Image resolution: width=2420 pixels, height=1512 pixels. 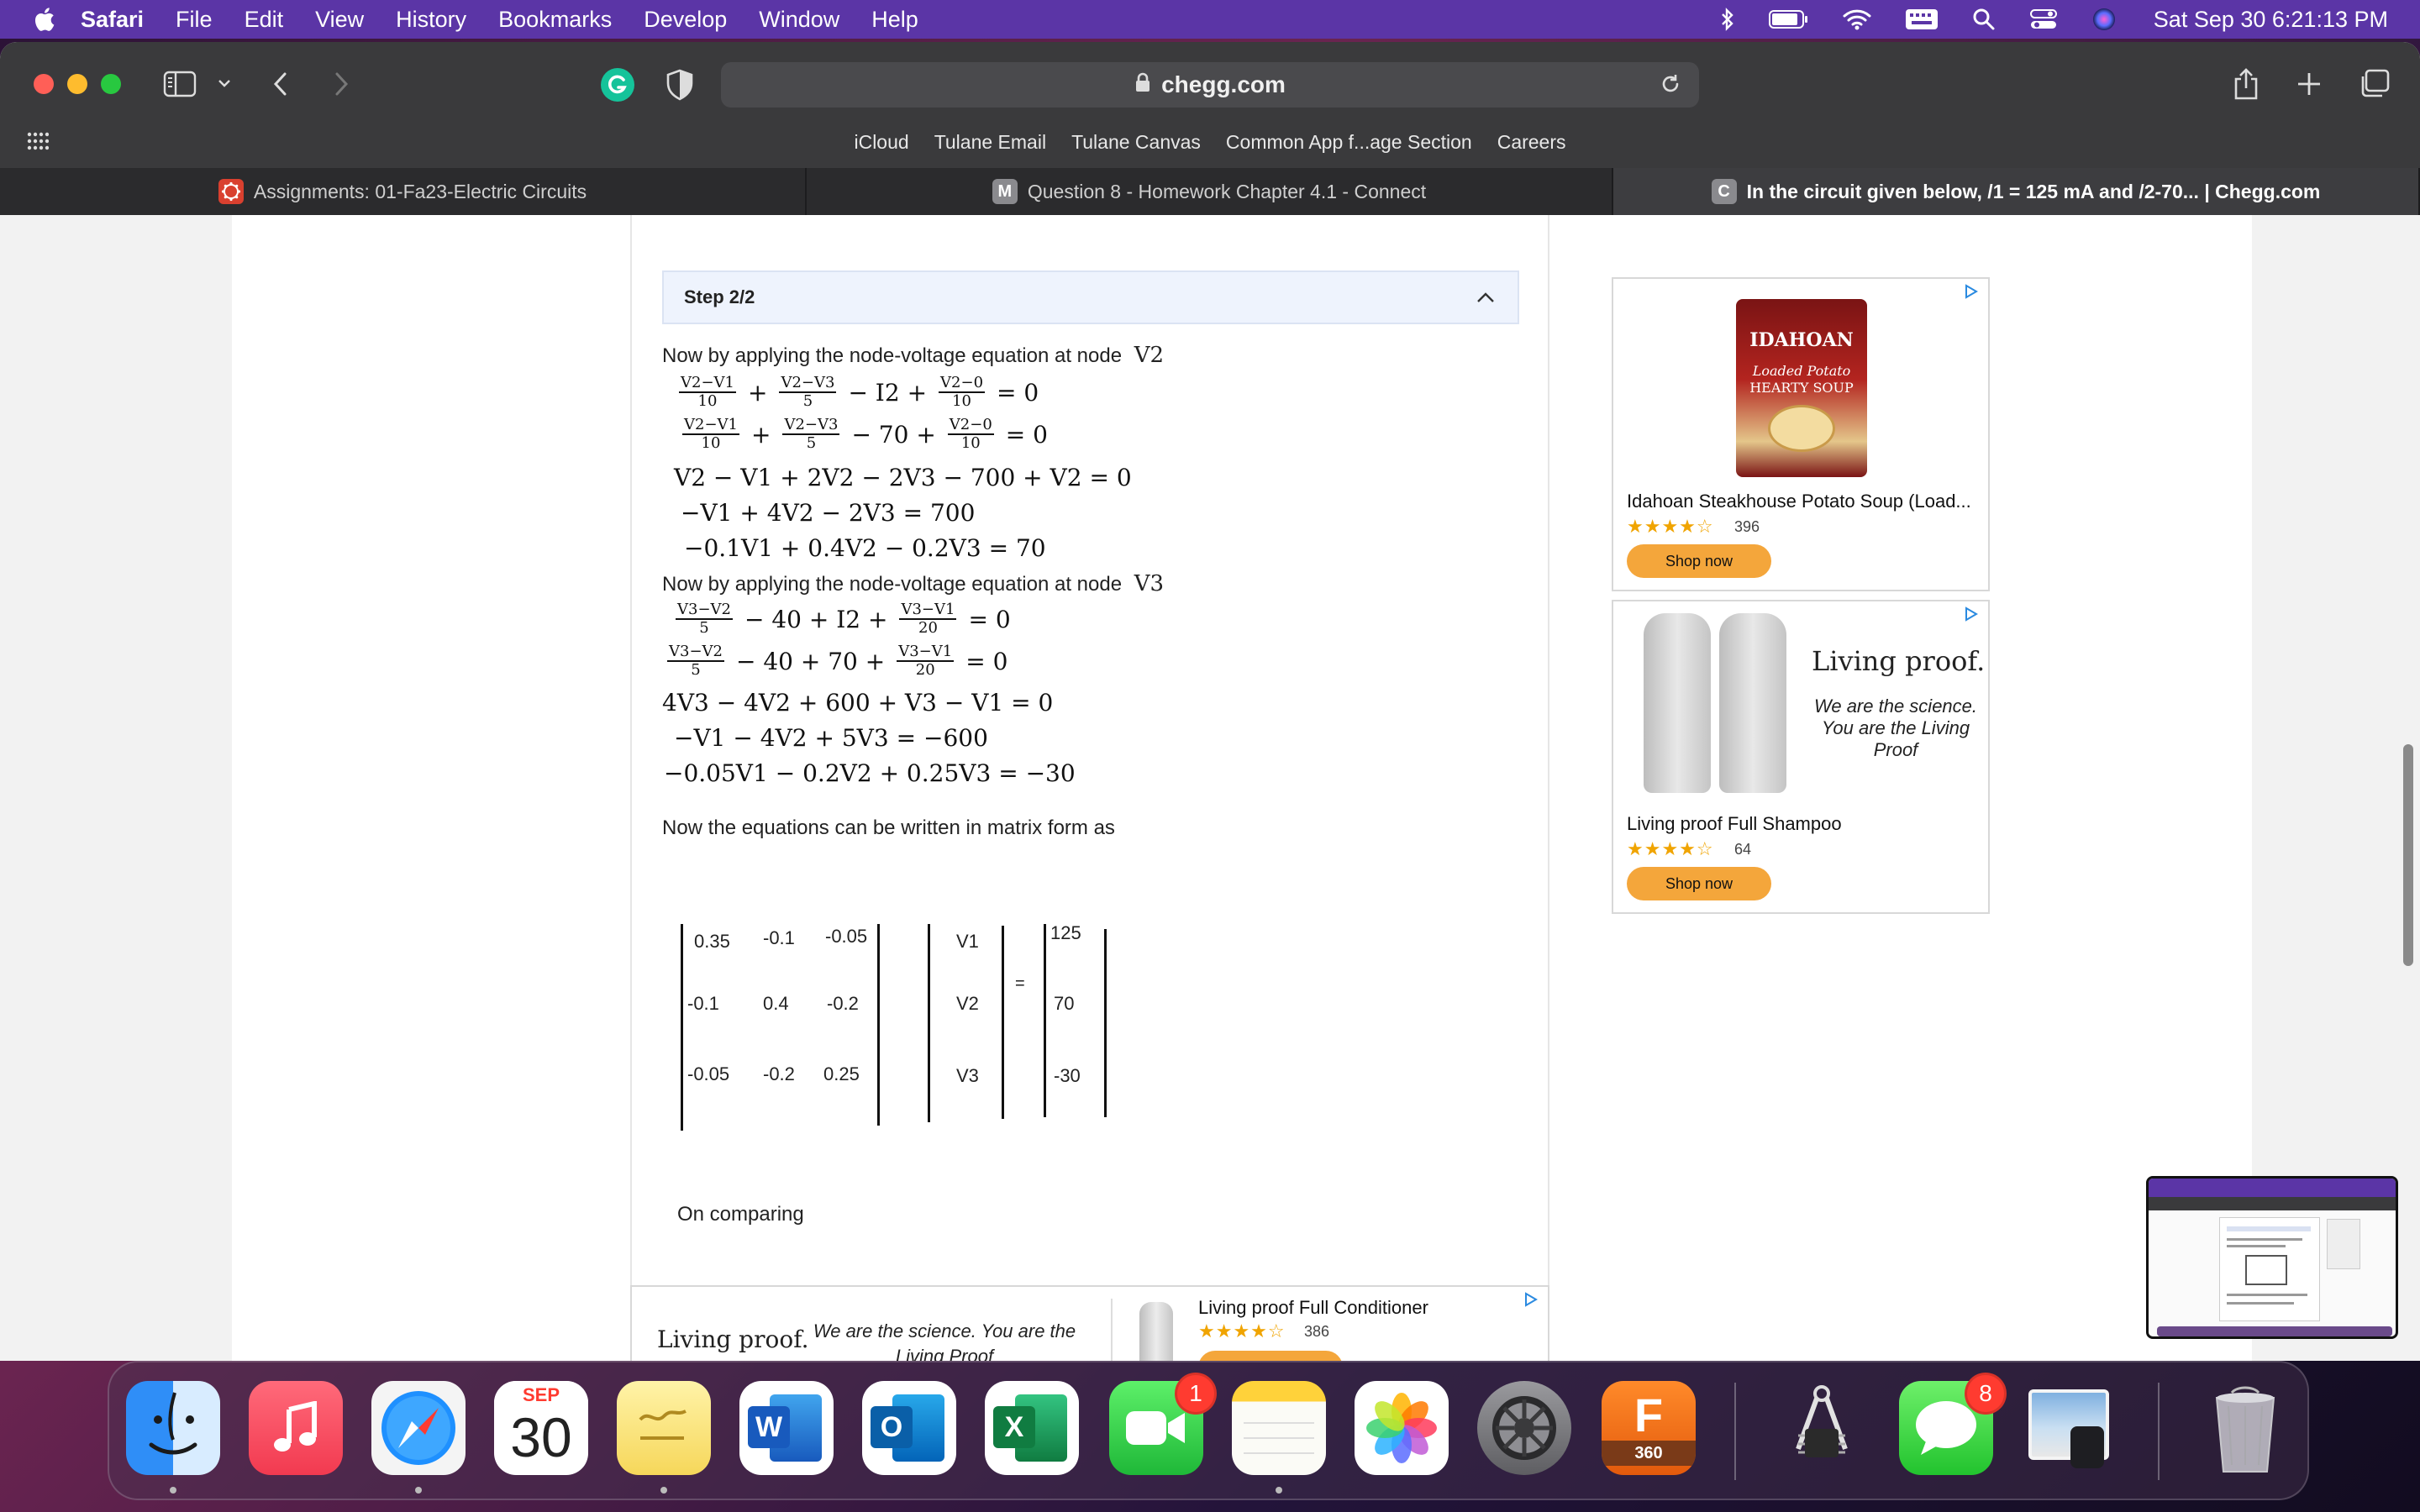 What do you see at coordinates (1142, 84) in the screenshot?
I see `lock-icon` at bounding box center [1142, 84].